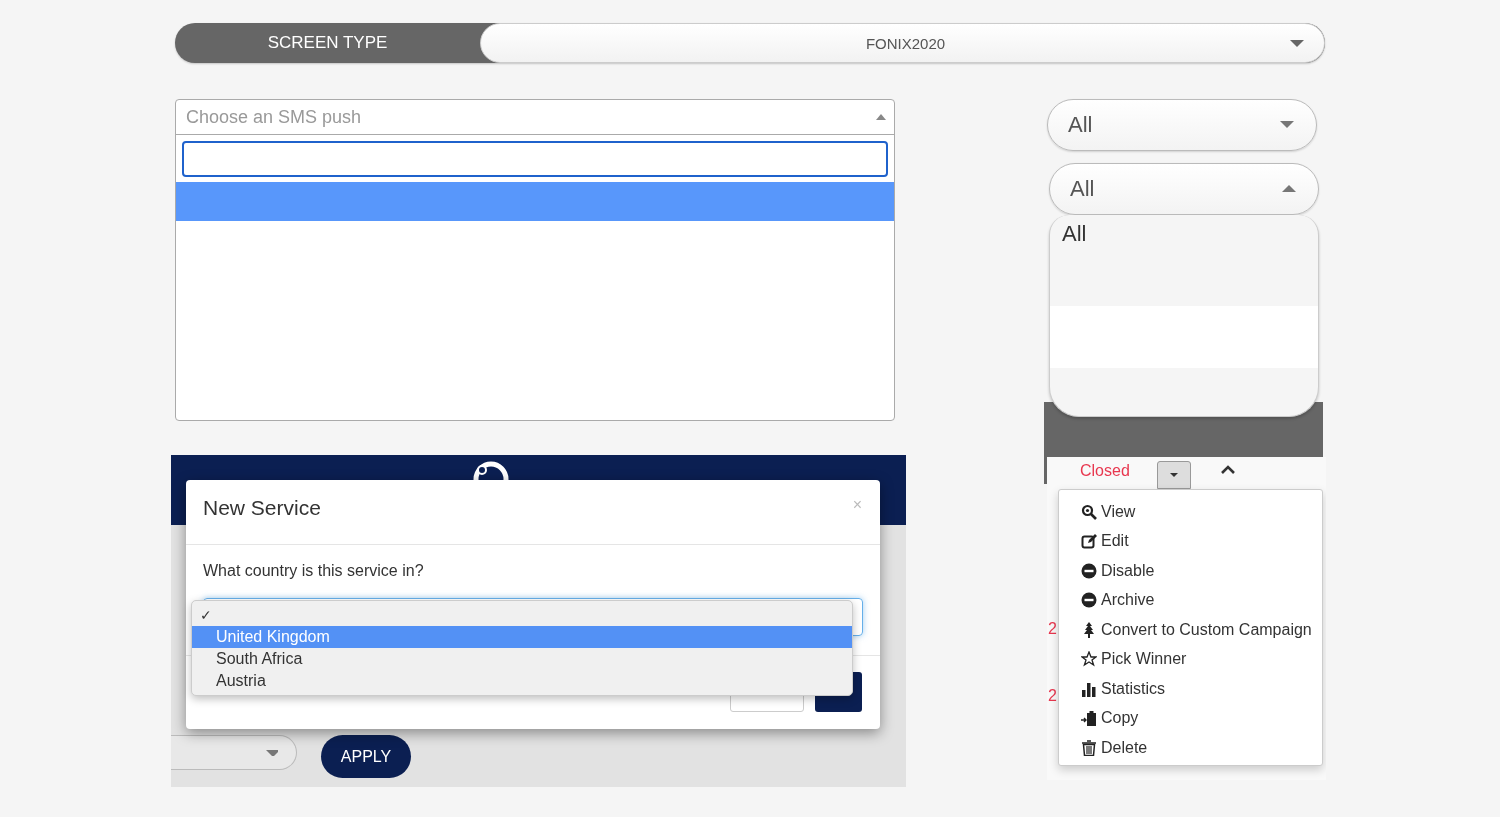 This screenshot has height=817, width=1500. I want to click on menu-item: Archive, so click(1201, 600).